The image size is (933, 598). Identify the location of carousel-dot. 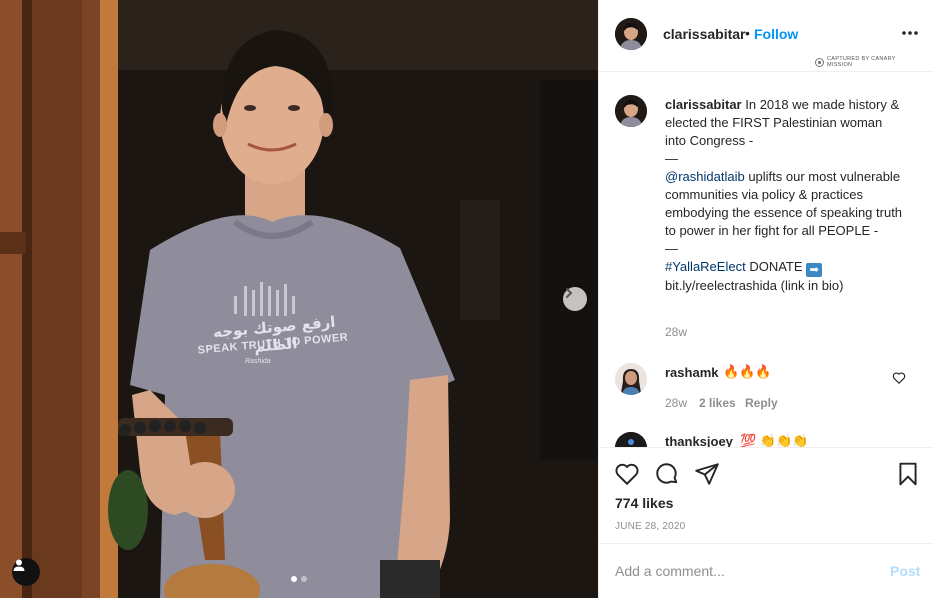
(304, 579).